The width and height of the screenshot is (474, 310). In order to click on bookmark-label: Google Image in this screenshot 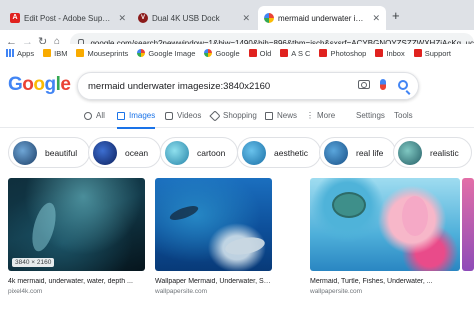, I will do `click(172, 53)`.